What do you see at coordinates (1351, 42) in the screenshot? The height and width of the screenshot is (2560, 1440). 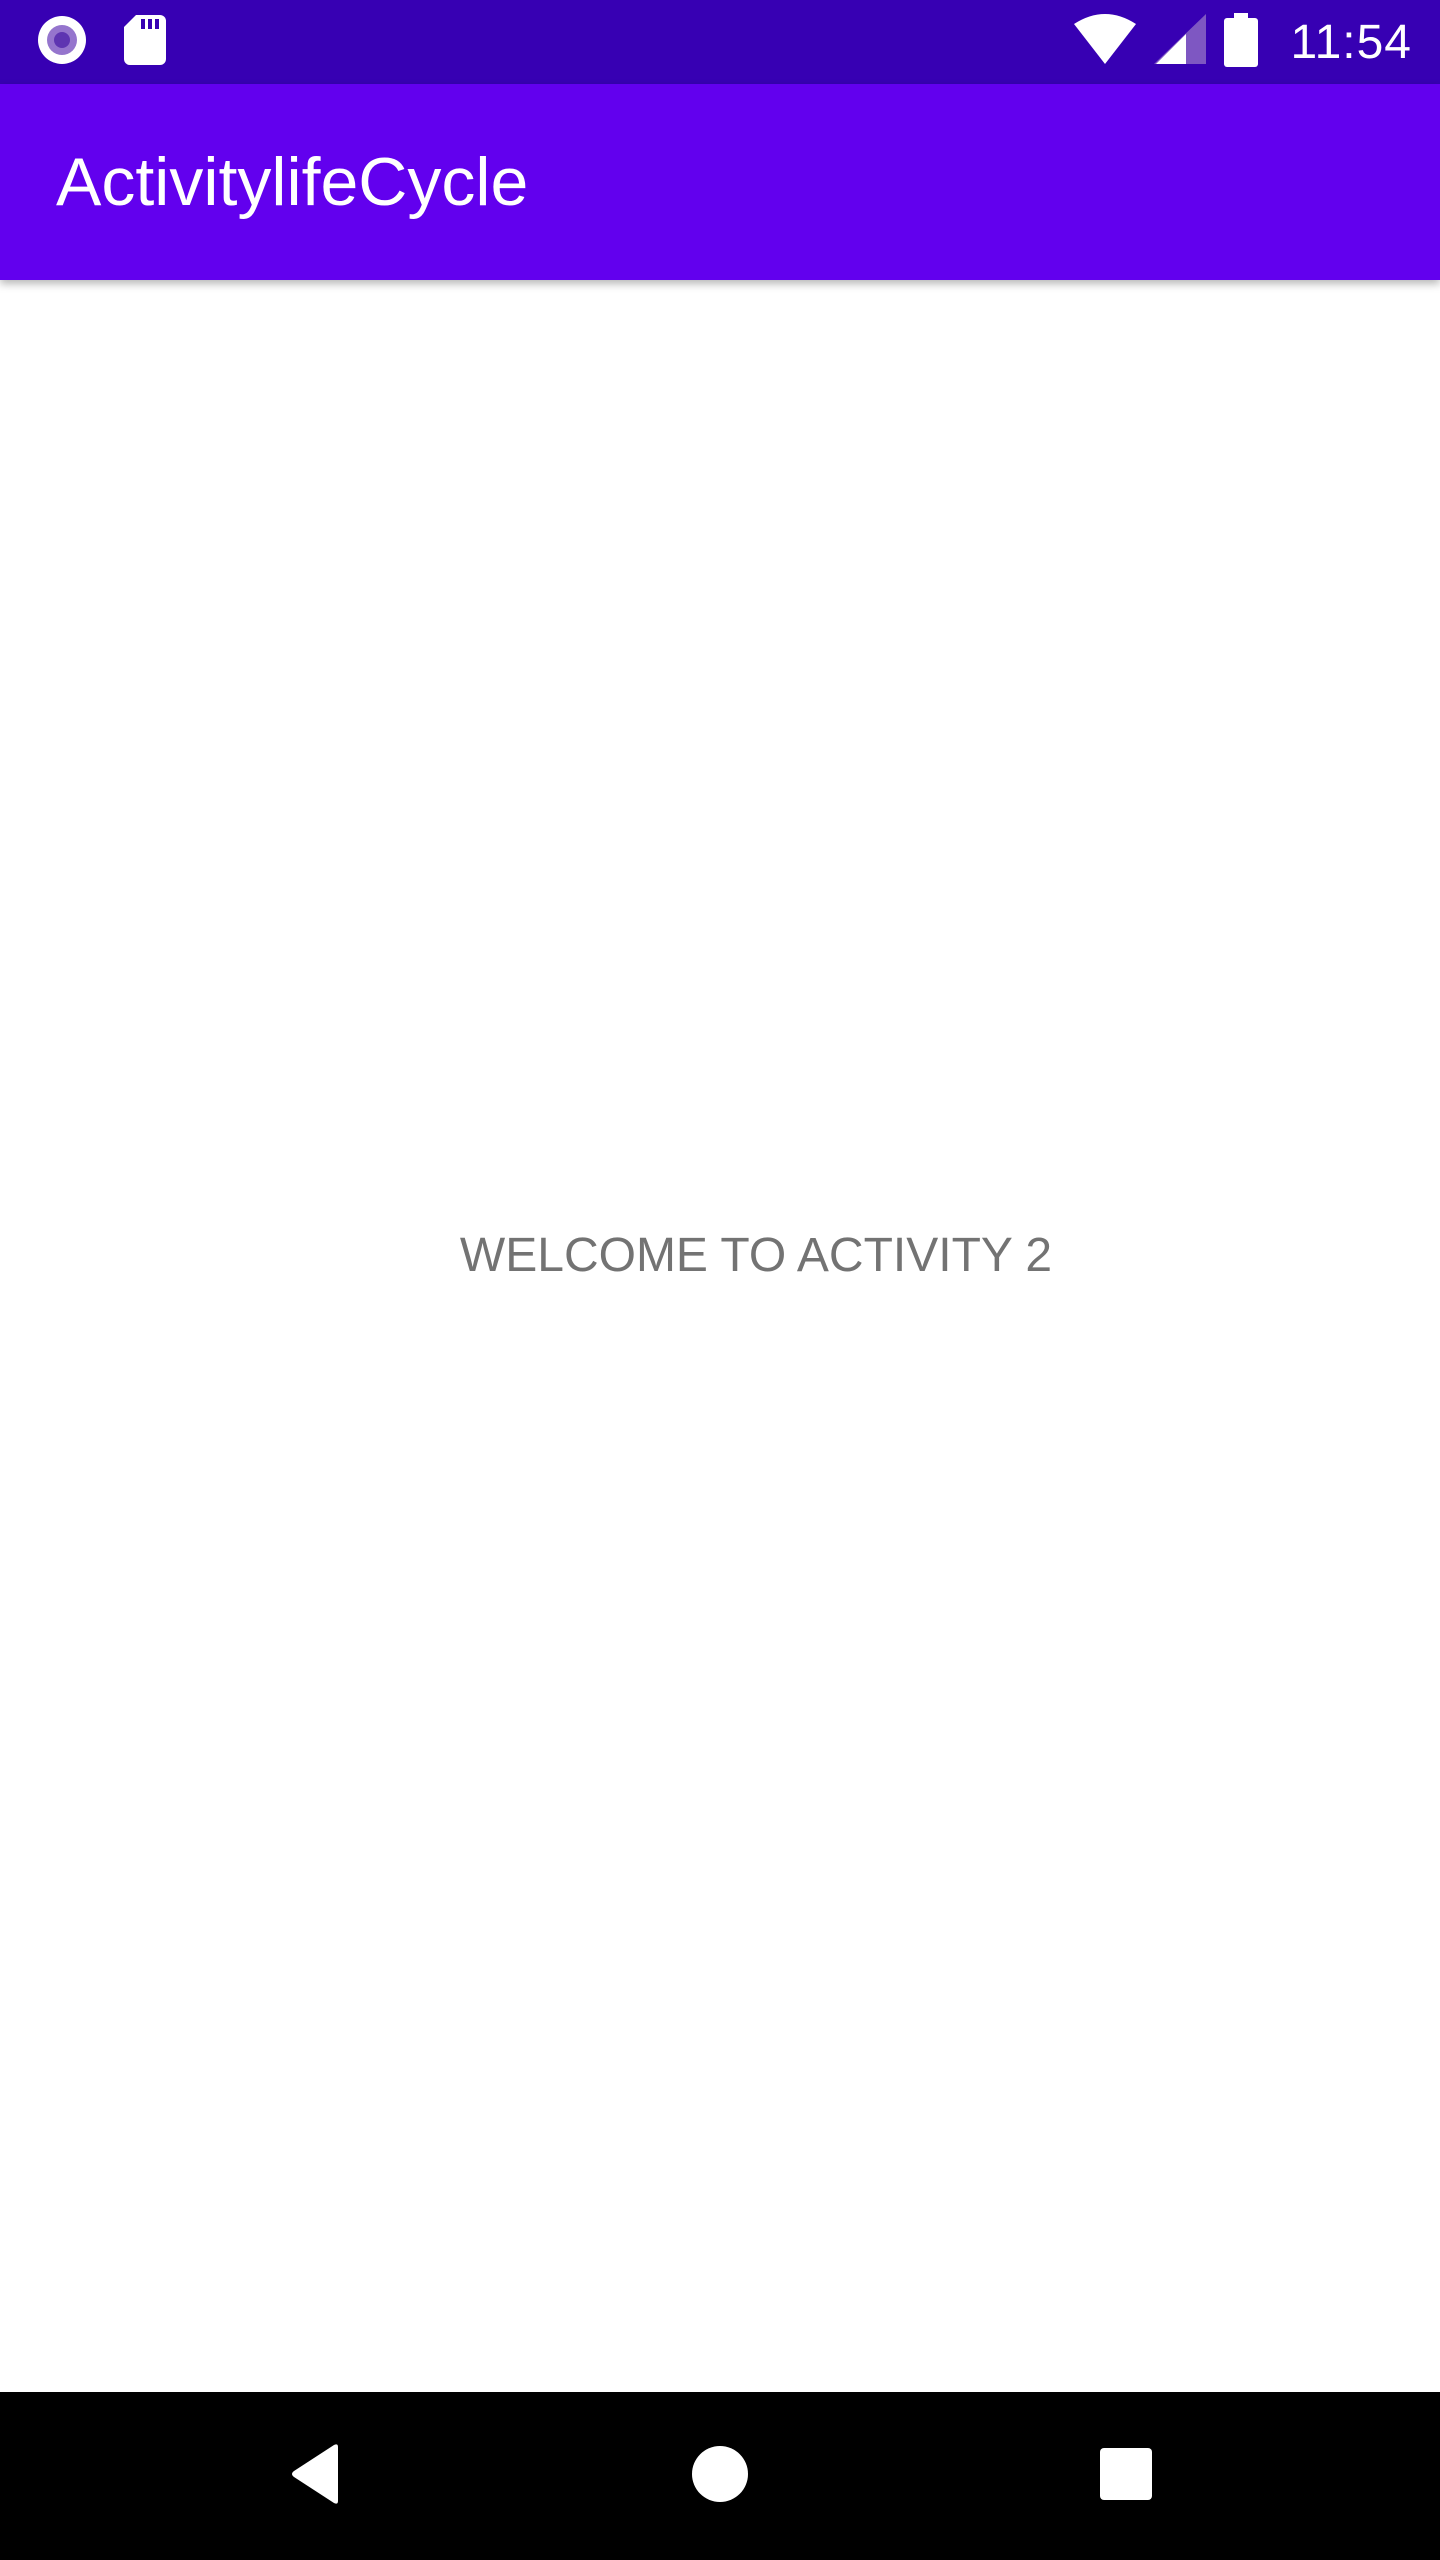 I see `clock: 11:54` at bounding box center [1351, 42].